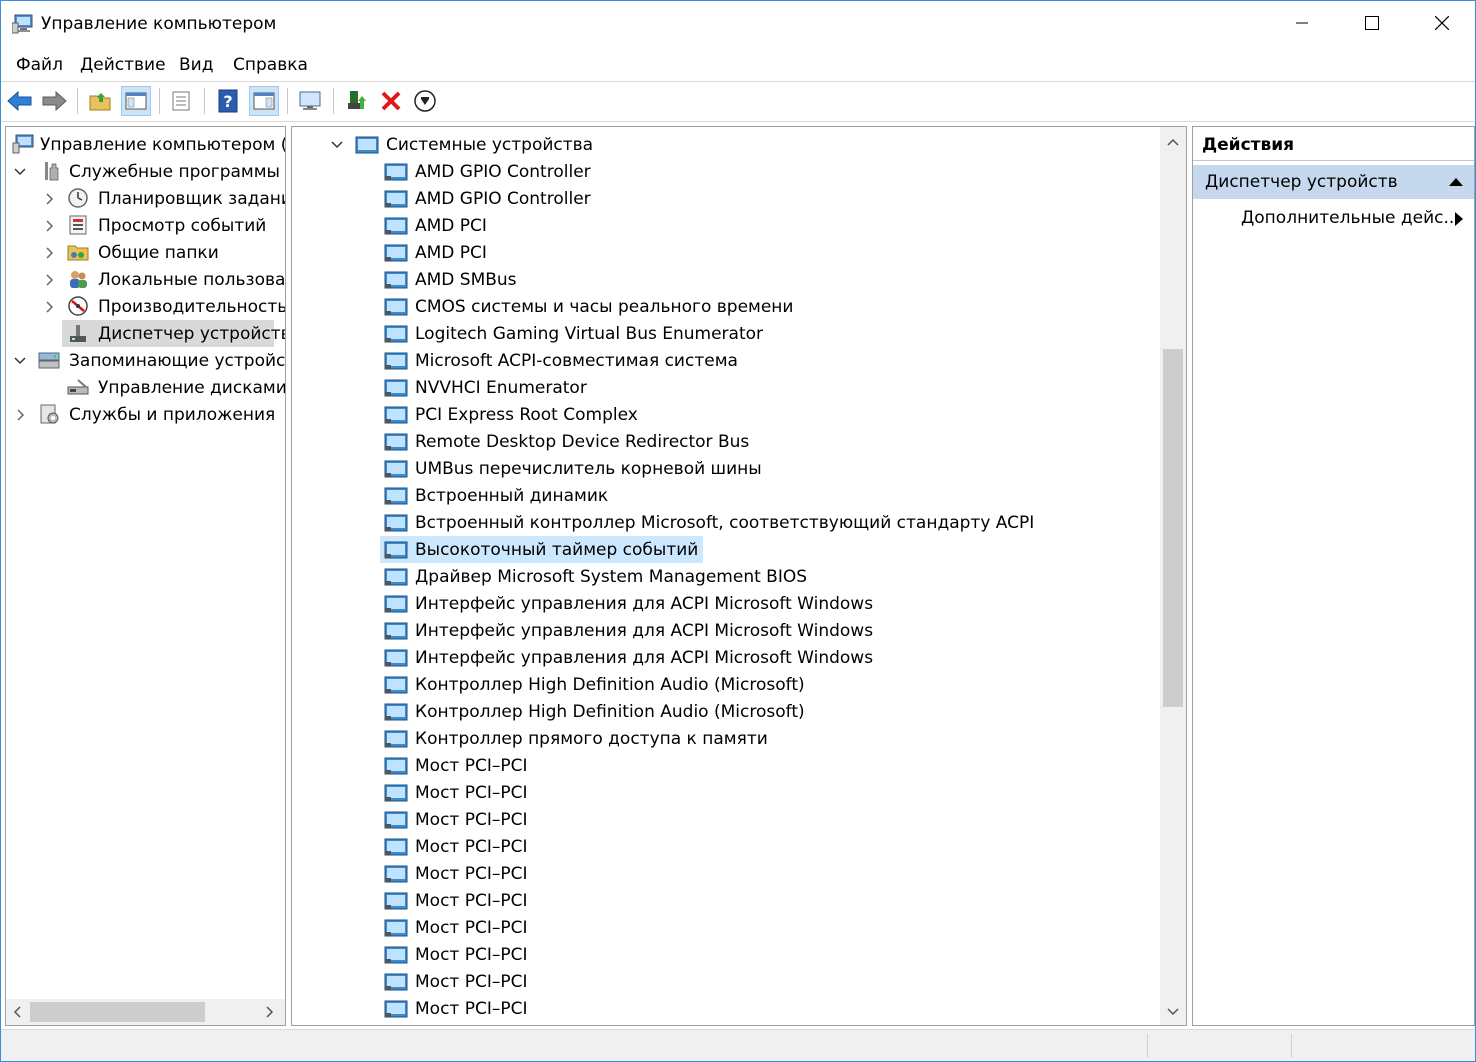  What do you see at coordinates (722, 576) in the screenshot?
I see `device-item: Драйвер Microsoft System Management BIOS` at bounding box center [722, 576].